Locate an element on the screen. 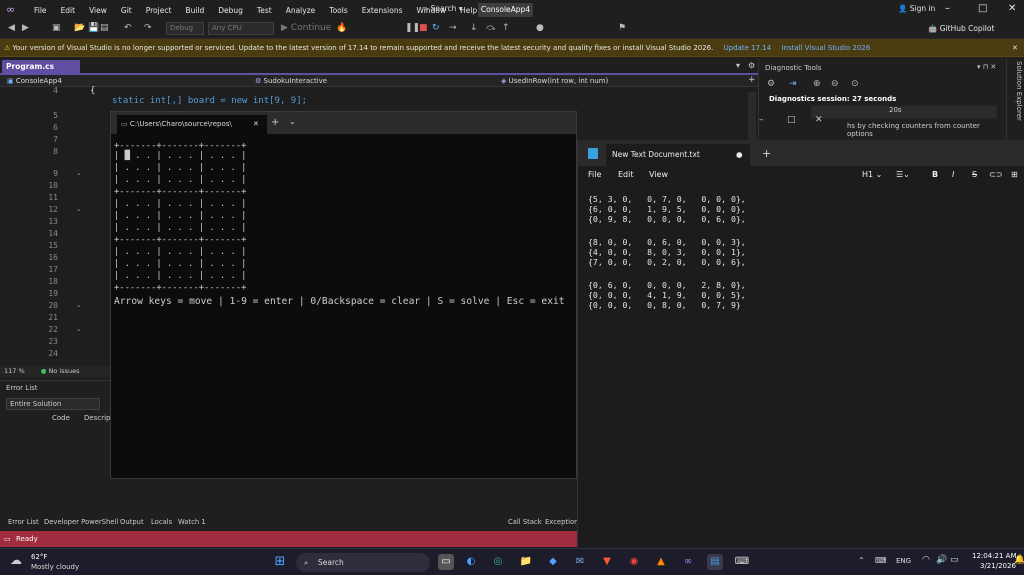 This screenshot has width=1024, height=575. language-indicator: ENG is located at coordinates (903, 561).